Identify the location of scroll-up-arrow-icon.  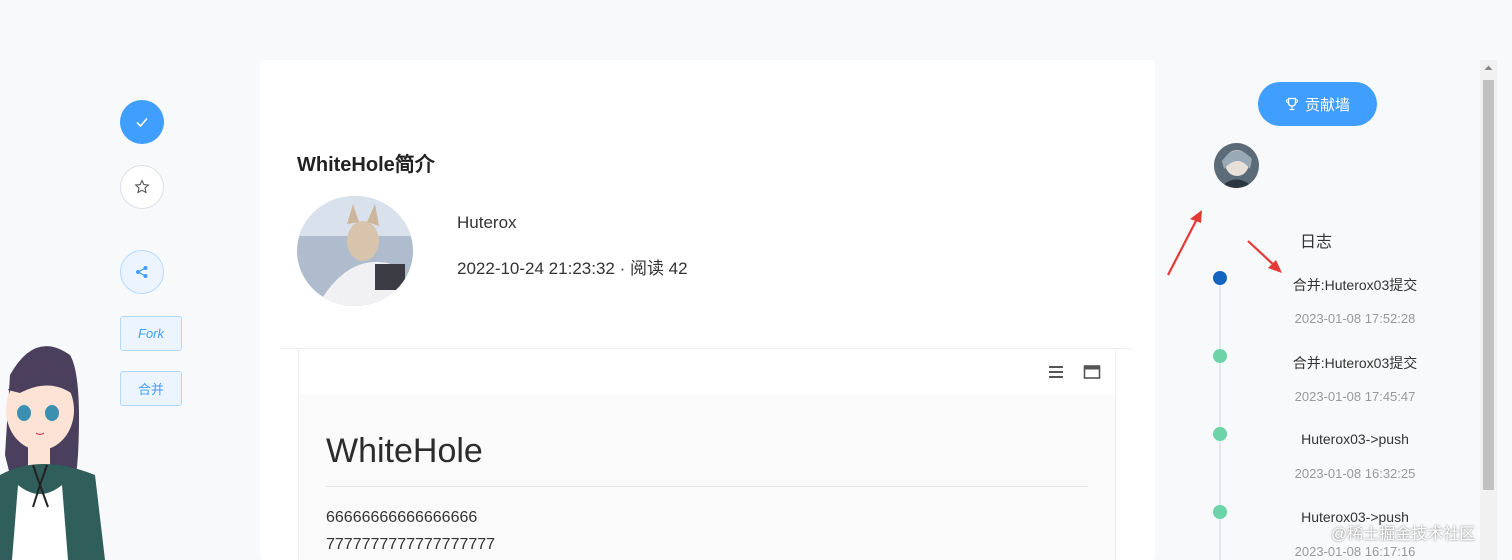
(1488, 68).